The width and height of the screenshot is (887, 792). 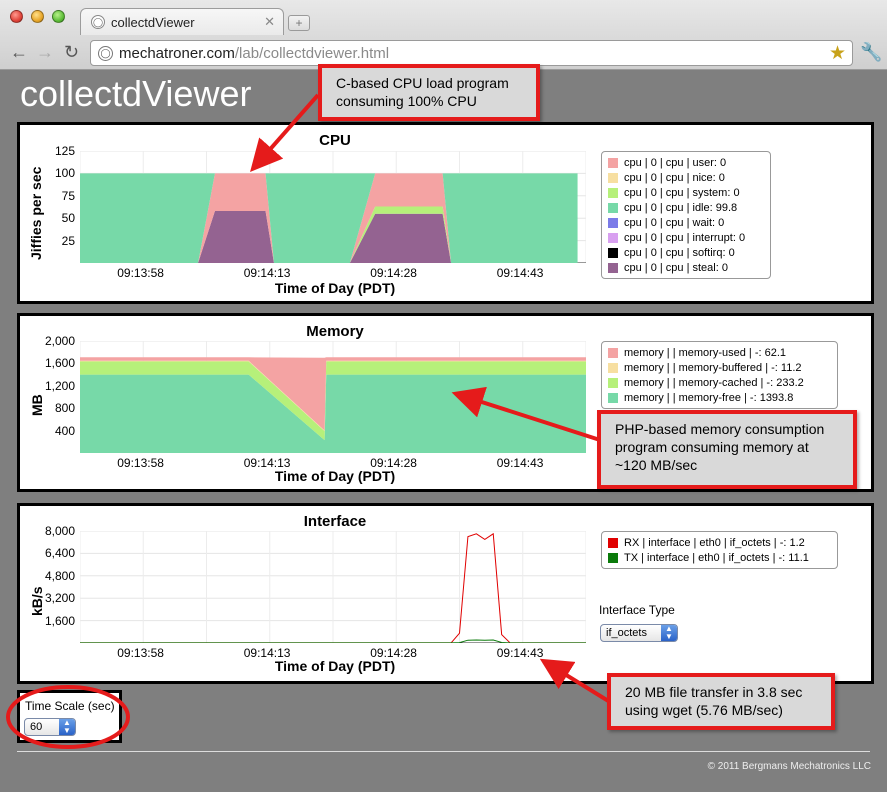 I want to click on footer-divider, so click(x=443, y=751).